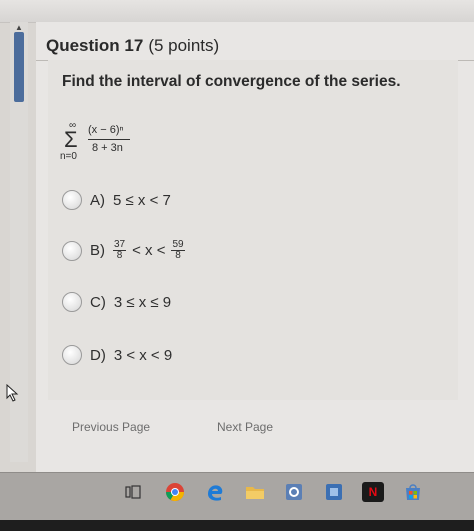 This screenshot has height=531, width=474. What do you see at coordinates (106, 130) in the screenshot?
I see `series-numerator: (x − 6)ⁿ` at bounding box center [106, 130].